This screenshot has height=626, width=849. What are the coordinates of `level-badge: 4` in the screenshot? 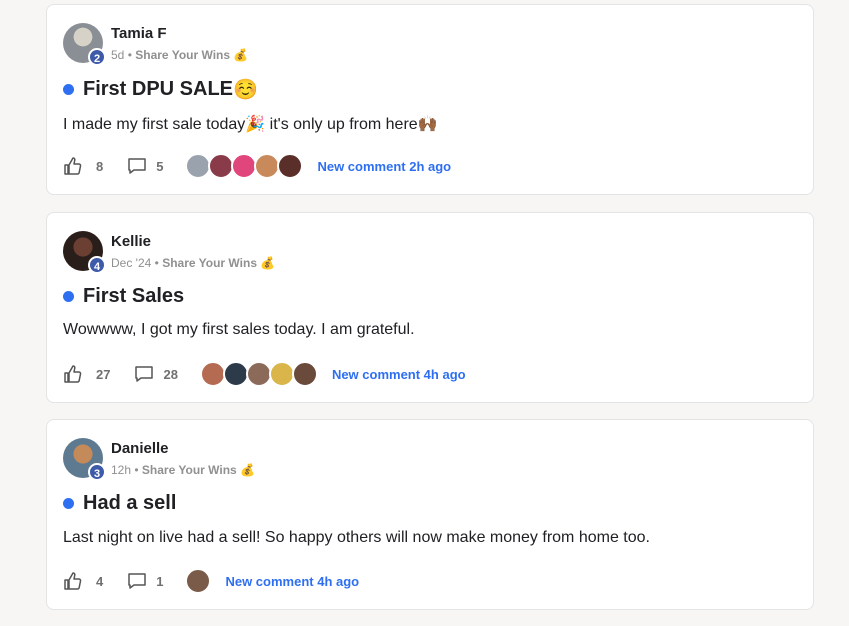 It's located at (97, 265).